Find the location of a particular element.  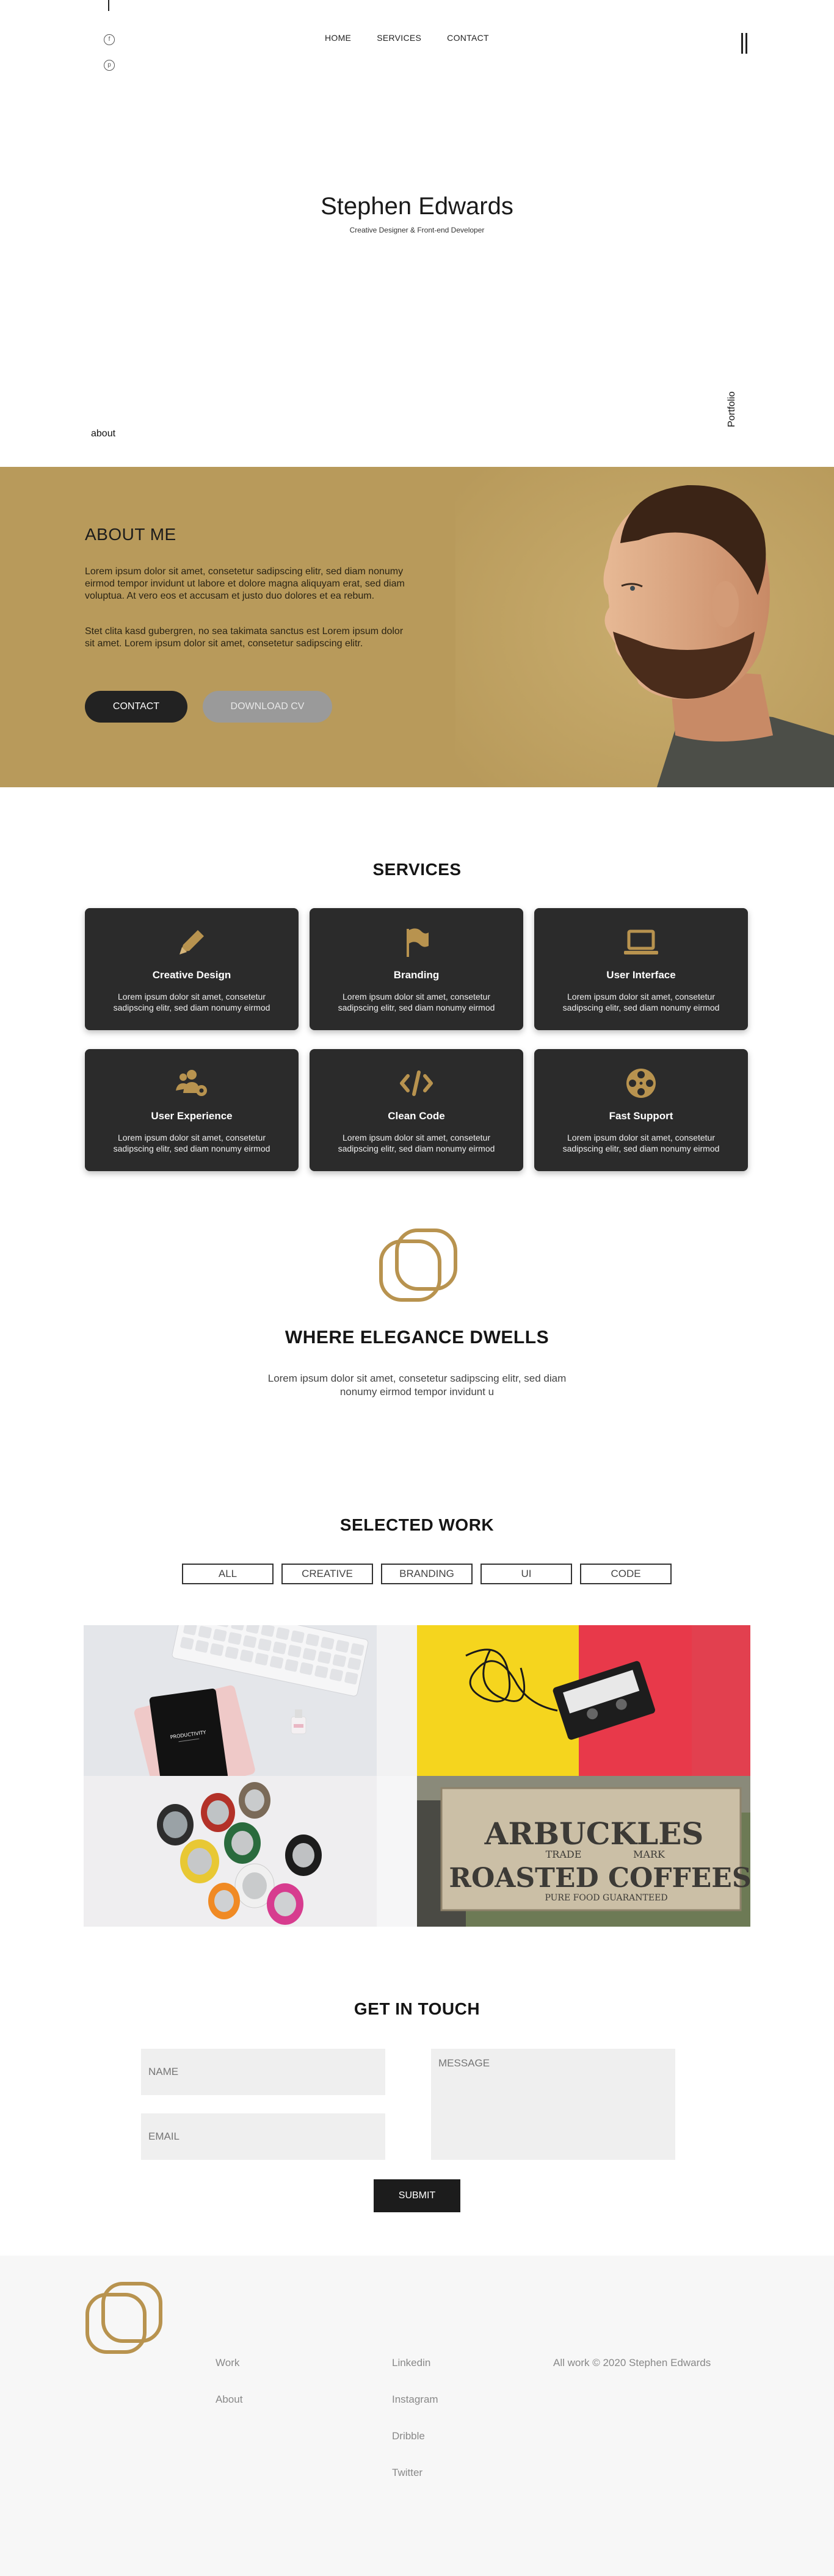

portfolio-link: Portfolio is located at coordinates (733, 409).